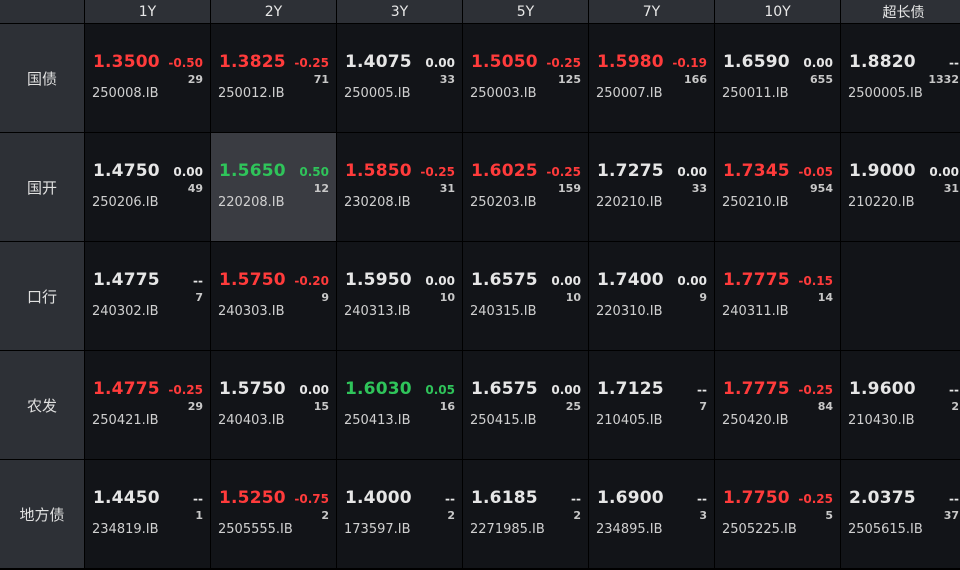 This screenshot has width=960, height=570. What do you see at coordinates (525, 514) in the screenshot?
I see `quote-cell: 1.6185 -- 2 2271985.IB` at bounding box center [525, 514].